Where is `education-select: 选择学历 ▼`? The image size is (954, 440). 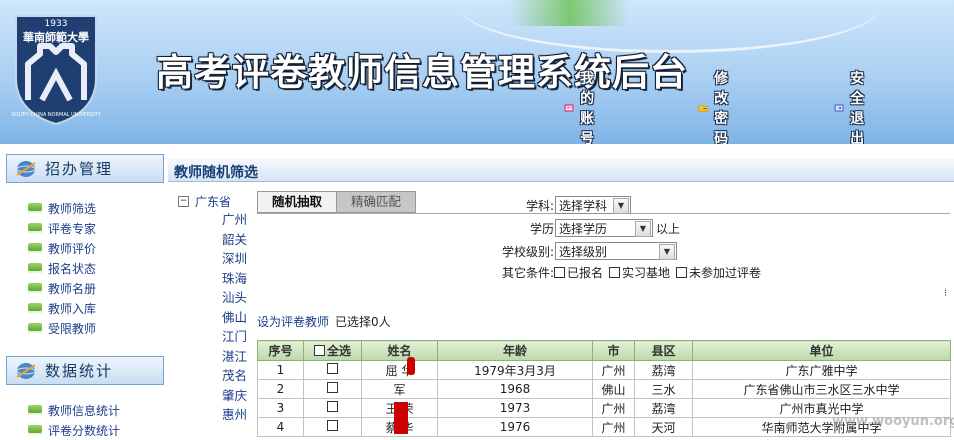
education-select: 选择学历 ▼ is located at coordinates (604, 228).